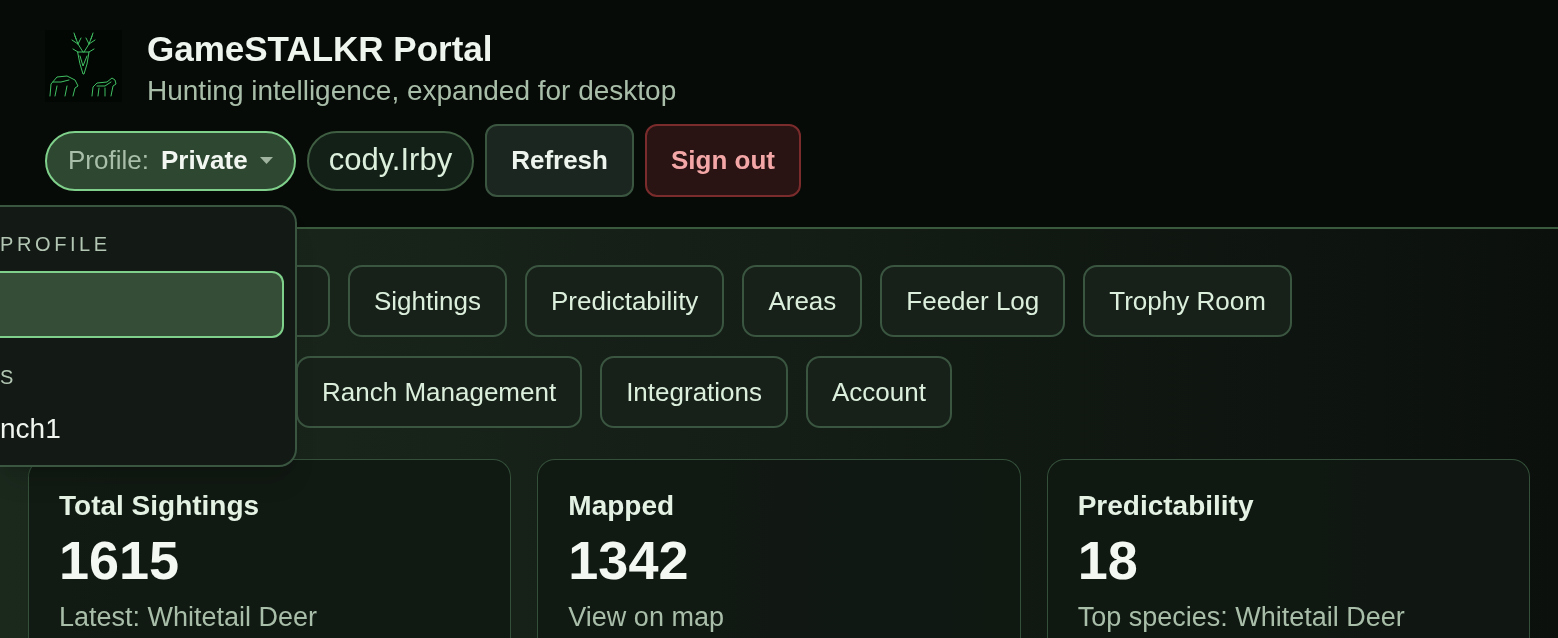 The width and height of the screenshot is (1558, 638). Describe the element at coordinates (622, 506) in the screenshot. I see `stat-title: Mapped` at that location.